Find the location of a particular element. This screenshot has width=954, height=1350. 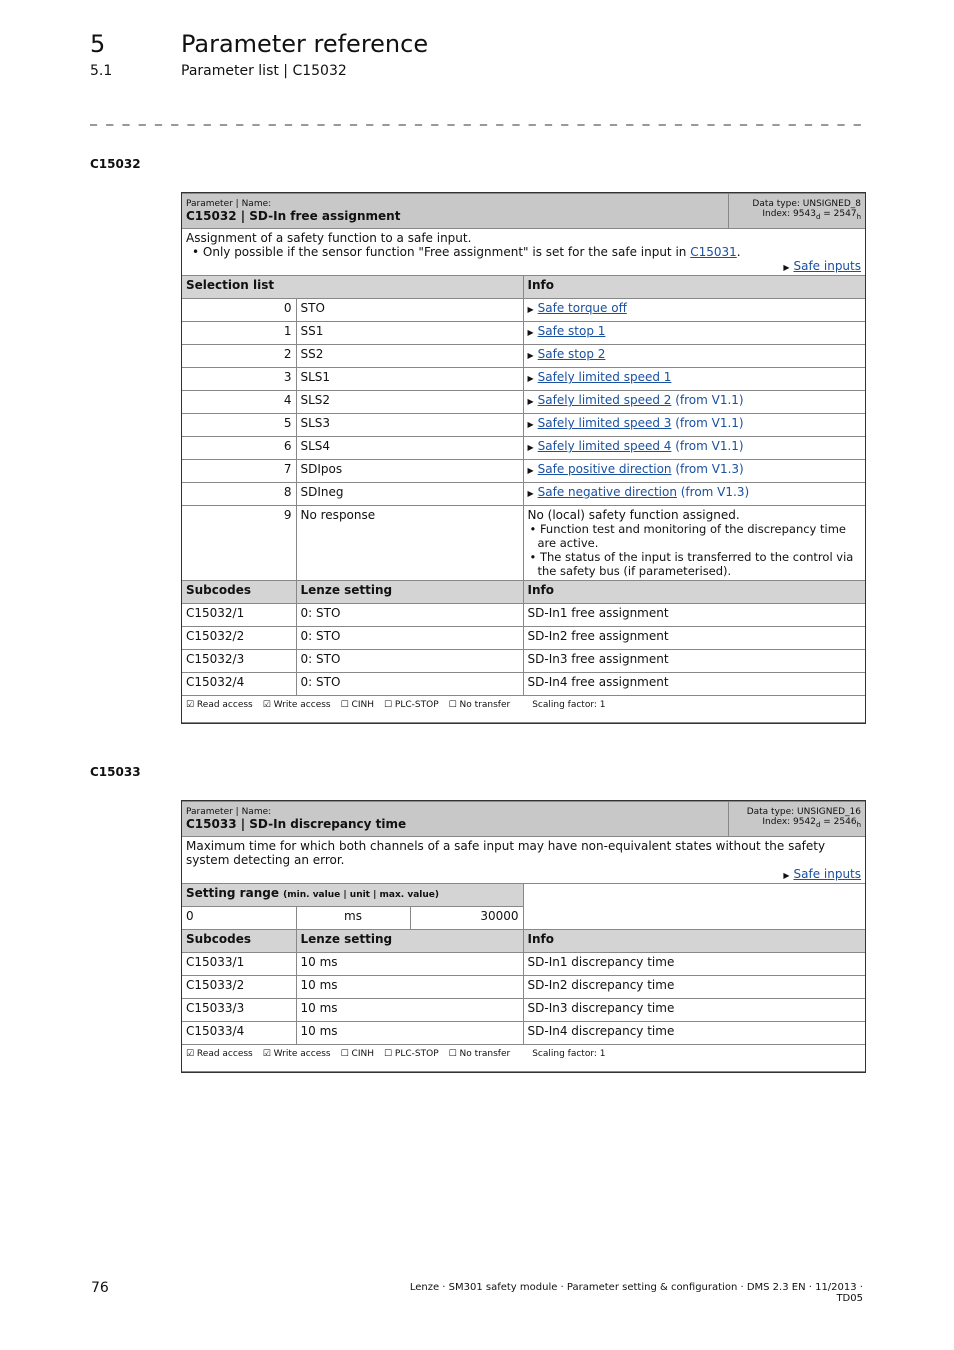

subcode-row: C15033/3 10 ms SD-In3 discrepancy time is located at coordinates (524, 1010).